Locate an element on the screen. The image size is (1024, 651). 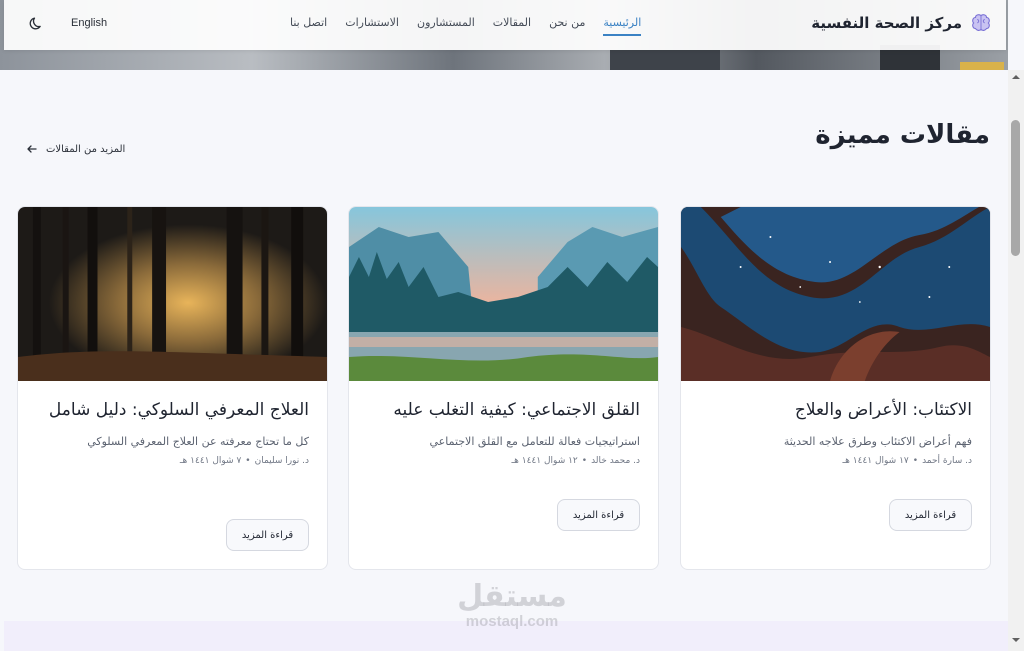
watermark: مستقل mostaql.com is located at coordinates (512, 605).